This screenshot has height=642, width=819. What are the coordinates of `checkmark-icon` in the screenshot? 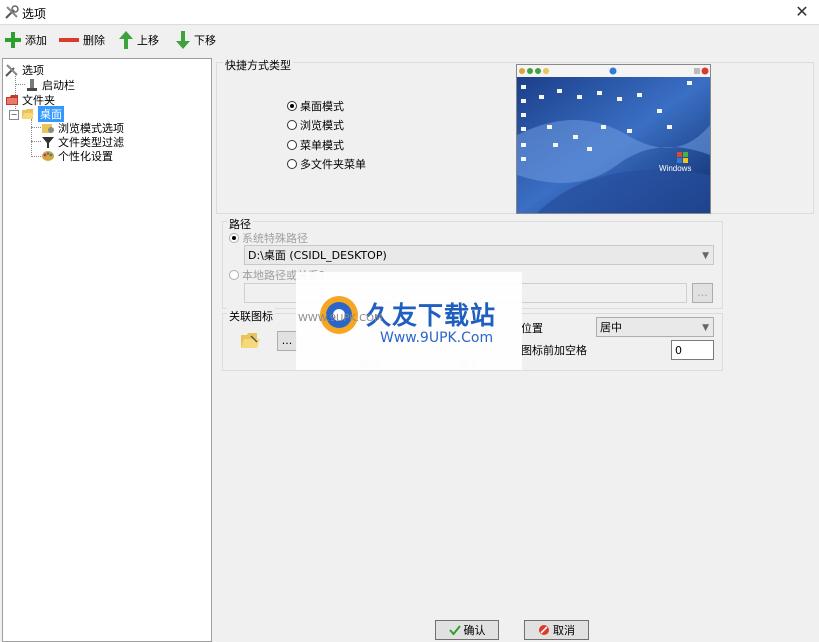 It's located at (454, 630).